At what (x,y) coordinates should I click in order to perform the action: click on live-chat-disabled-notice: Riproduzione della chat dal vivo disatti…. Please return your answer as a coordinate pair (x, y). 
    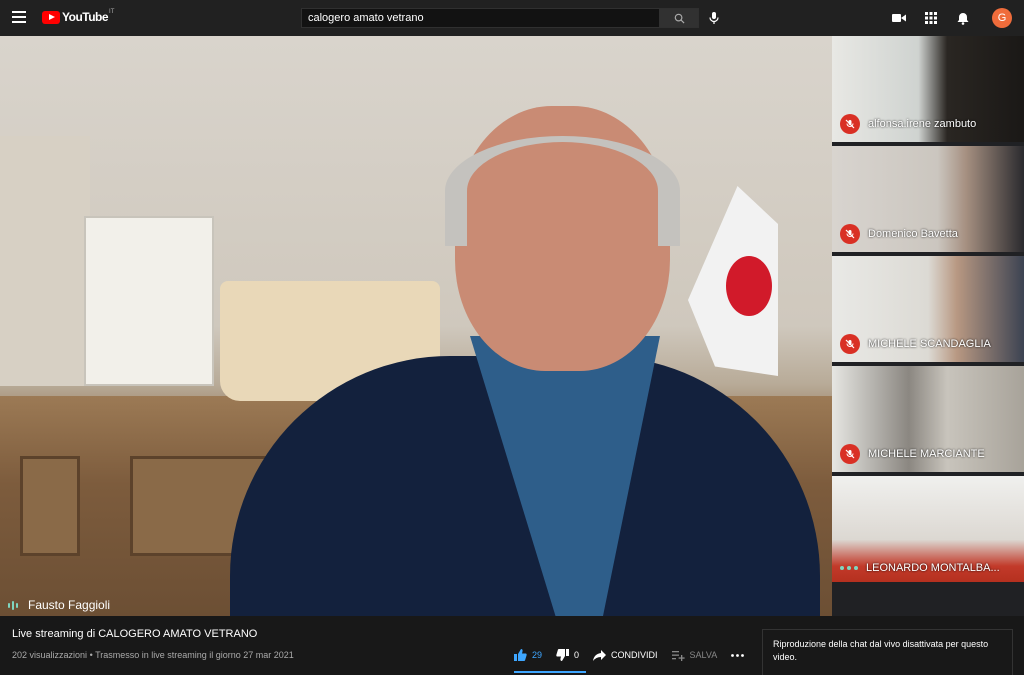
    Looking at the image, I should click on (887, 652).